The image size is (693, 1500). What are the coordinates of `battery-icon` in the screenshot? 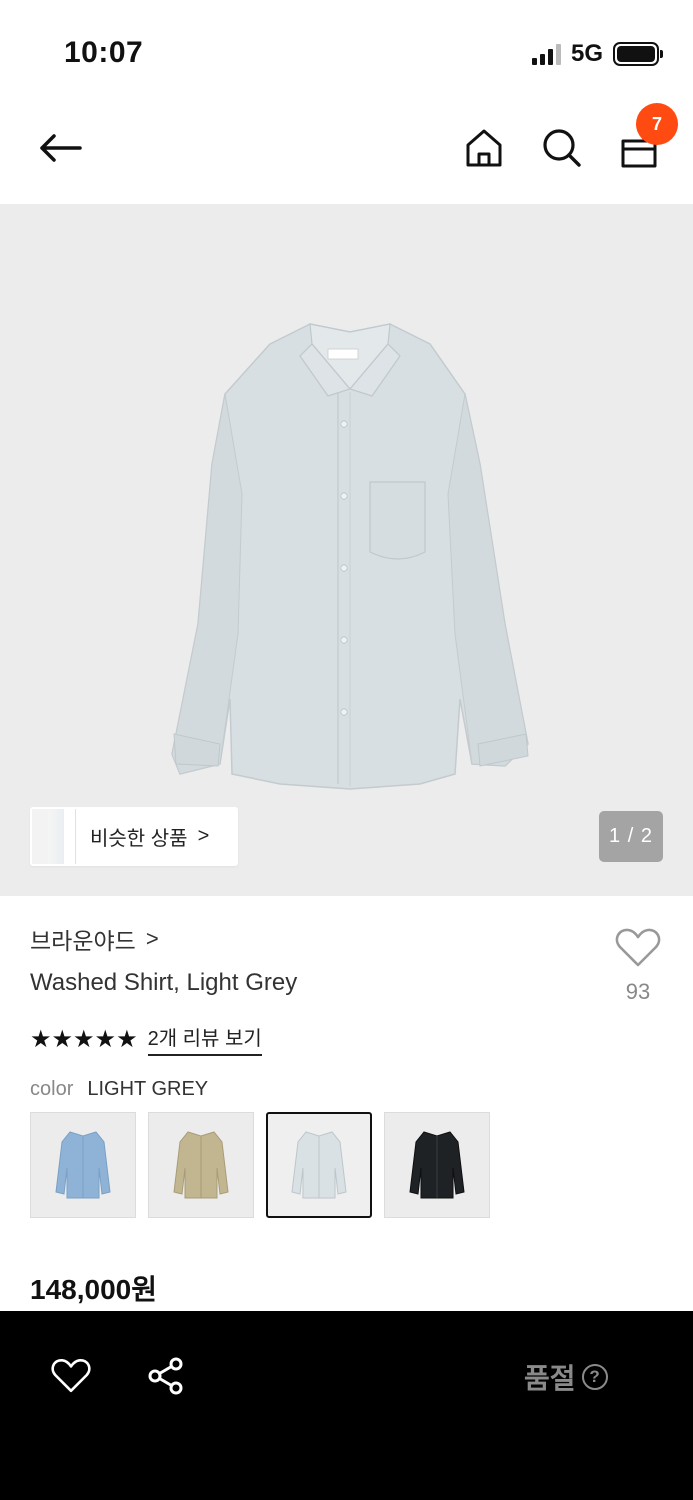 It's located at (638, 54).